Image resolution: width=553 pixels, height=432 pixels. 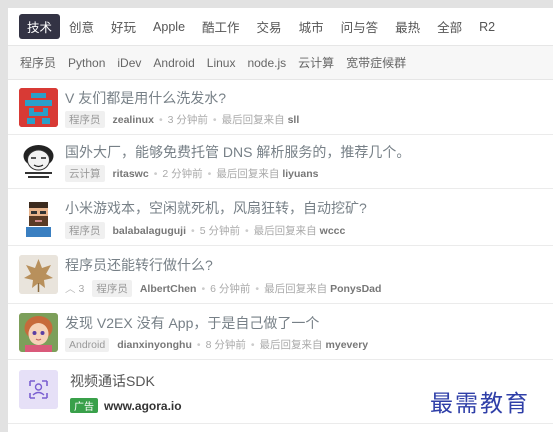 What do you see at coordinates (266, 63) in the screenshot?
I see `subtab-nodejs: node.js` at bounding box center [266, 63].